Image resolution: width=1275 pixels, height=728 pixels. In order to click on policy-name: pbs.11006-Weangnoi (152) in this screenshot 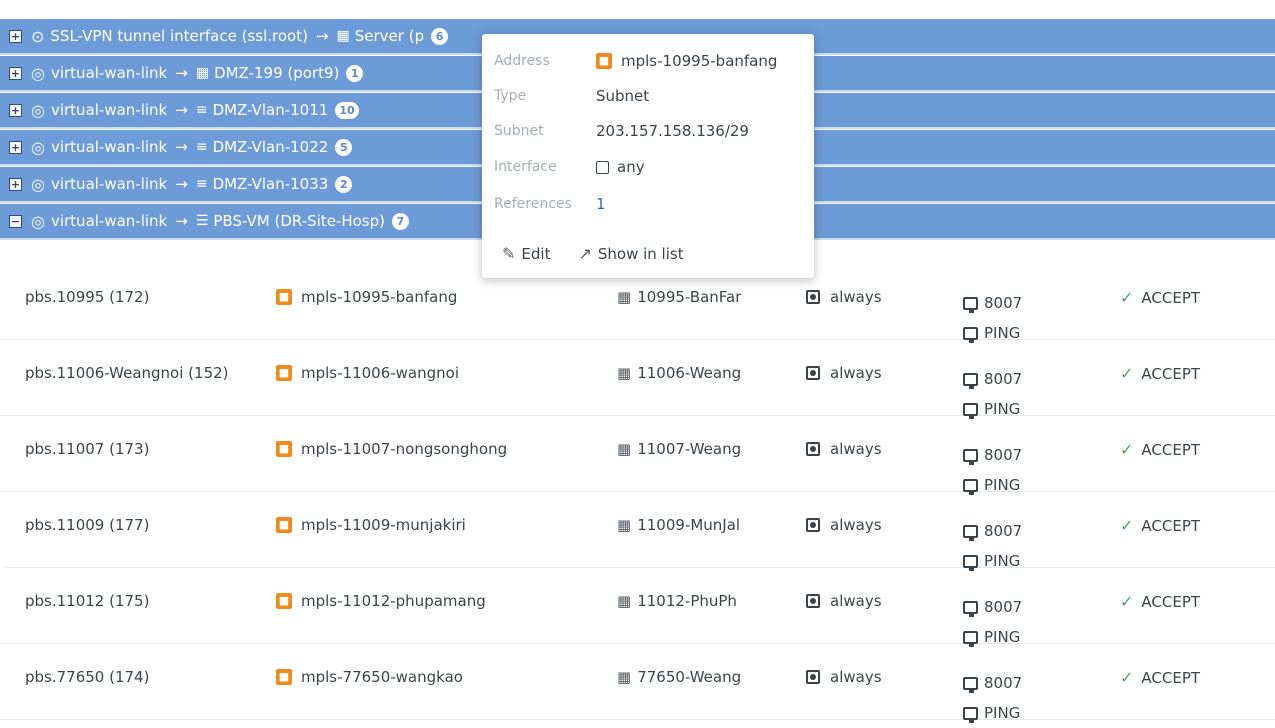, I will do `click(127, 373)`.